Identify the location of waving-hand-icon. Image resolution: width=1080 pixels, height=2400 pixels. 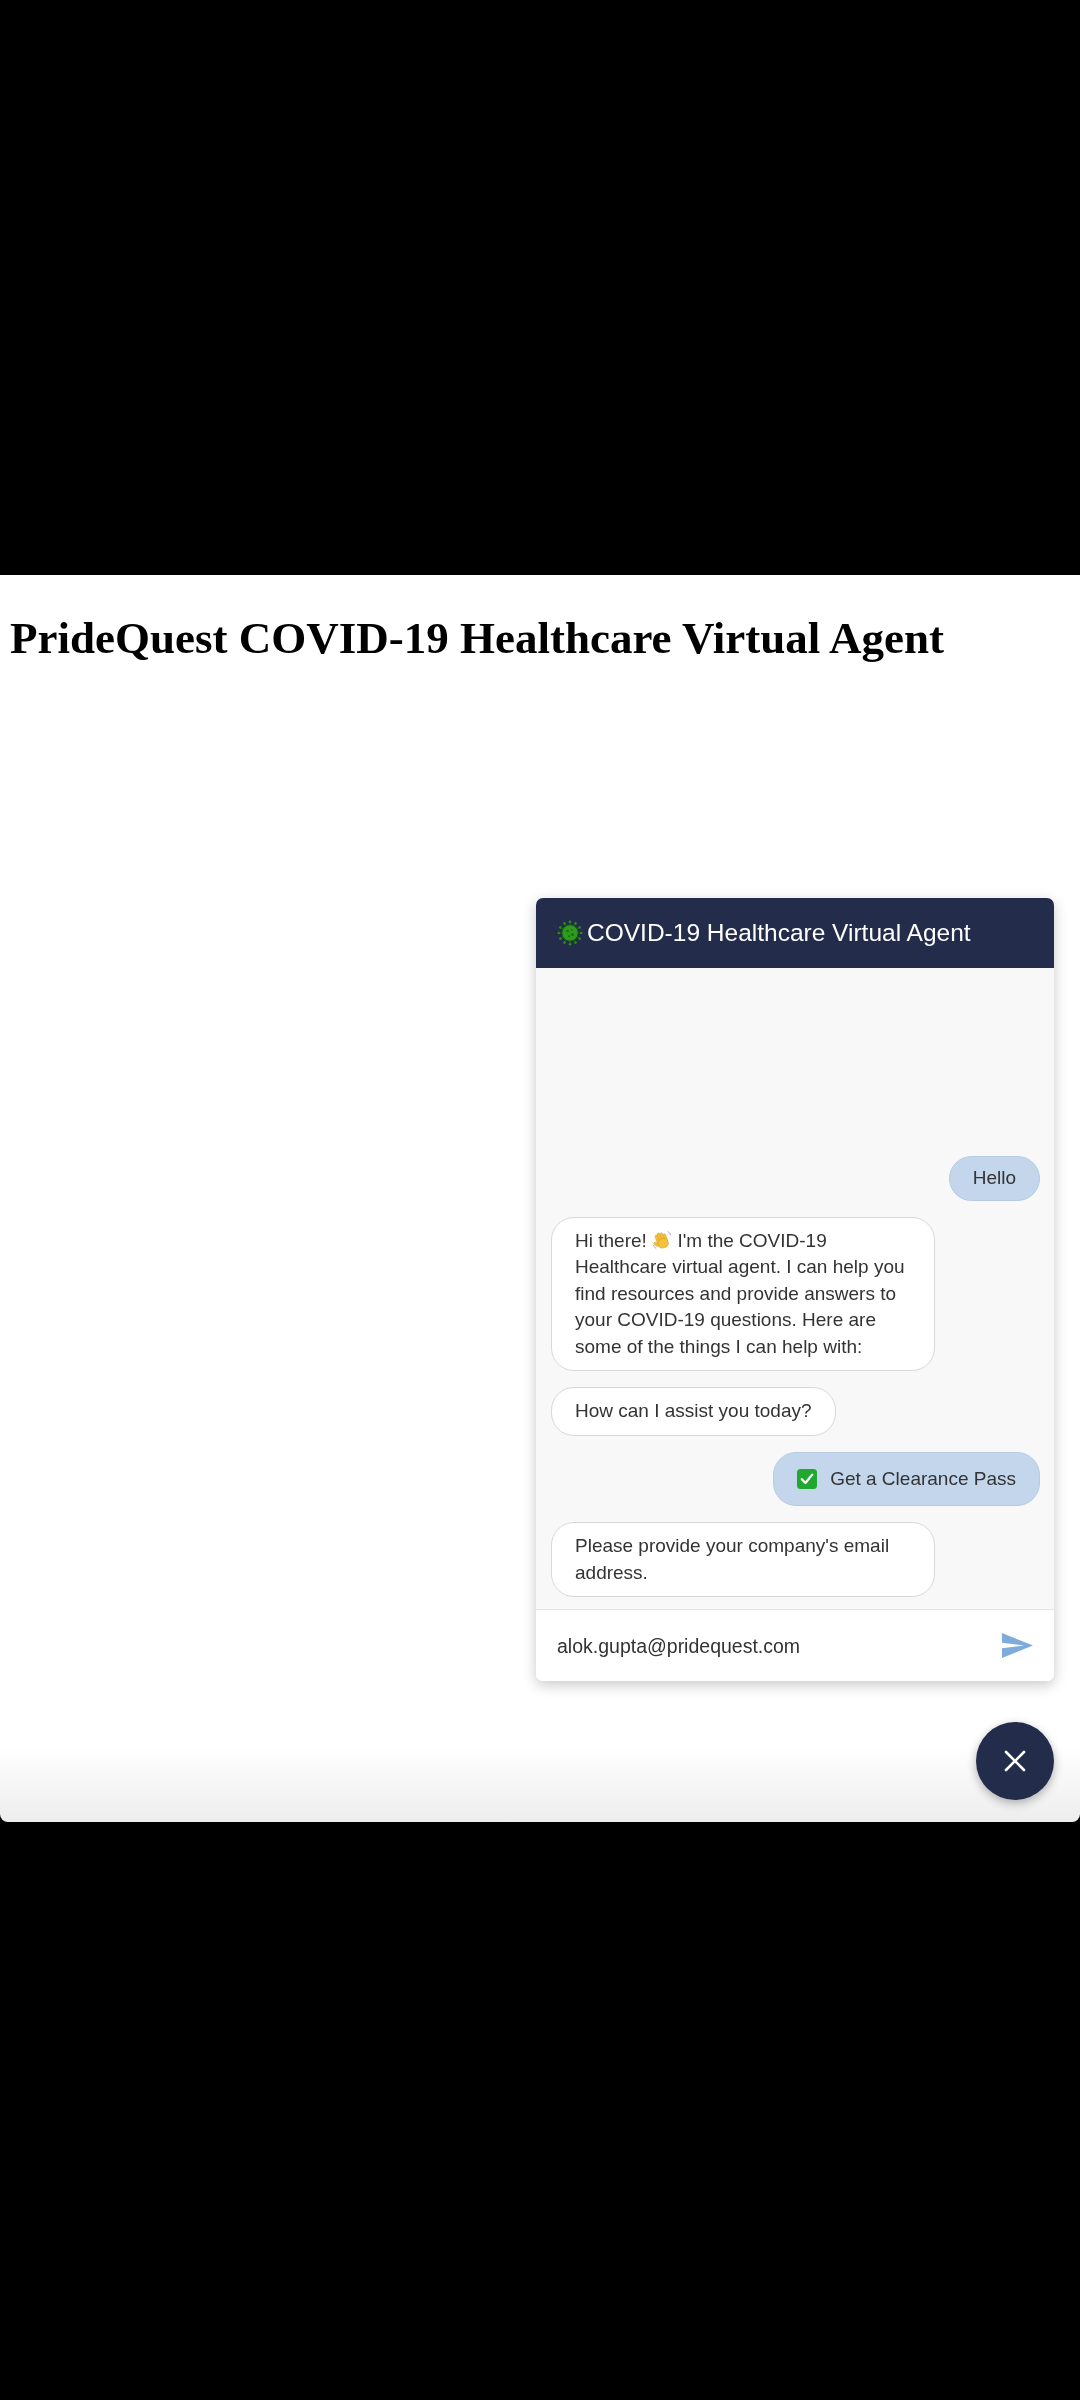
(662, 1239).